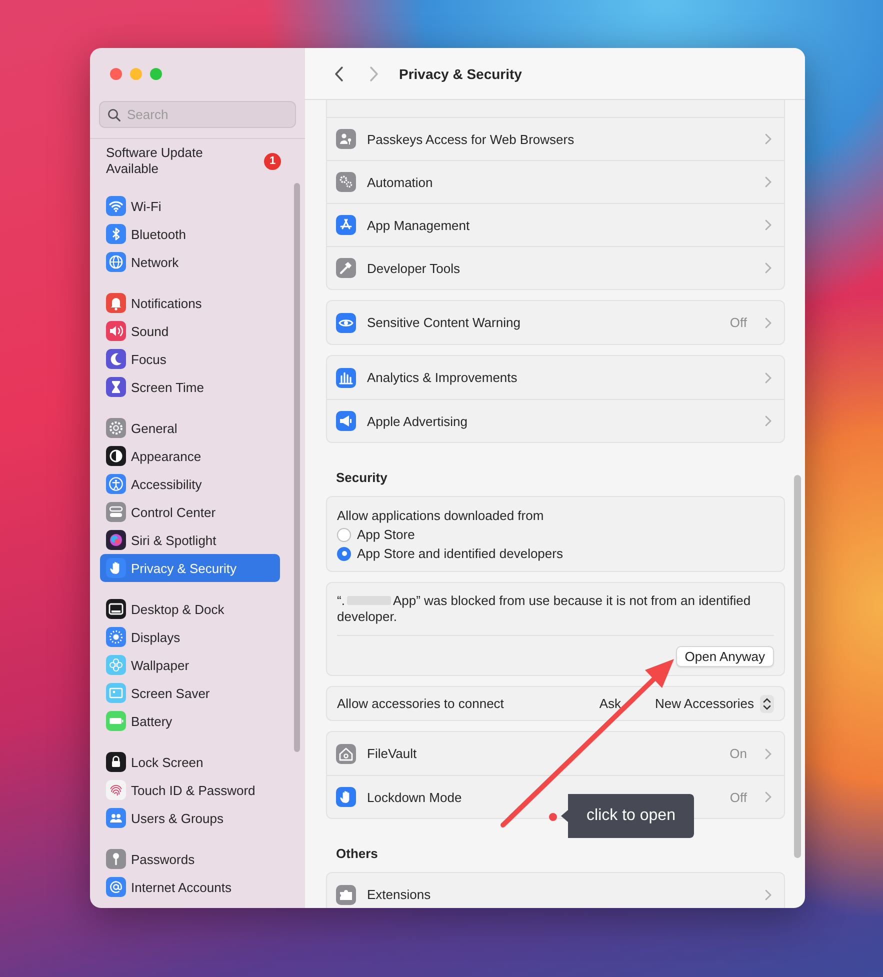 Image resolution: width=883 pixels, height=977 pixels. What do you see at coordinates (686, 703) in the screenshot?
I see `accessories-popup: Ask New Accessories` at bounding box center [686, 703].